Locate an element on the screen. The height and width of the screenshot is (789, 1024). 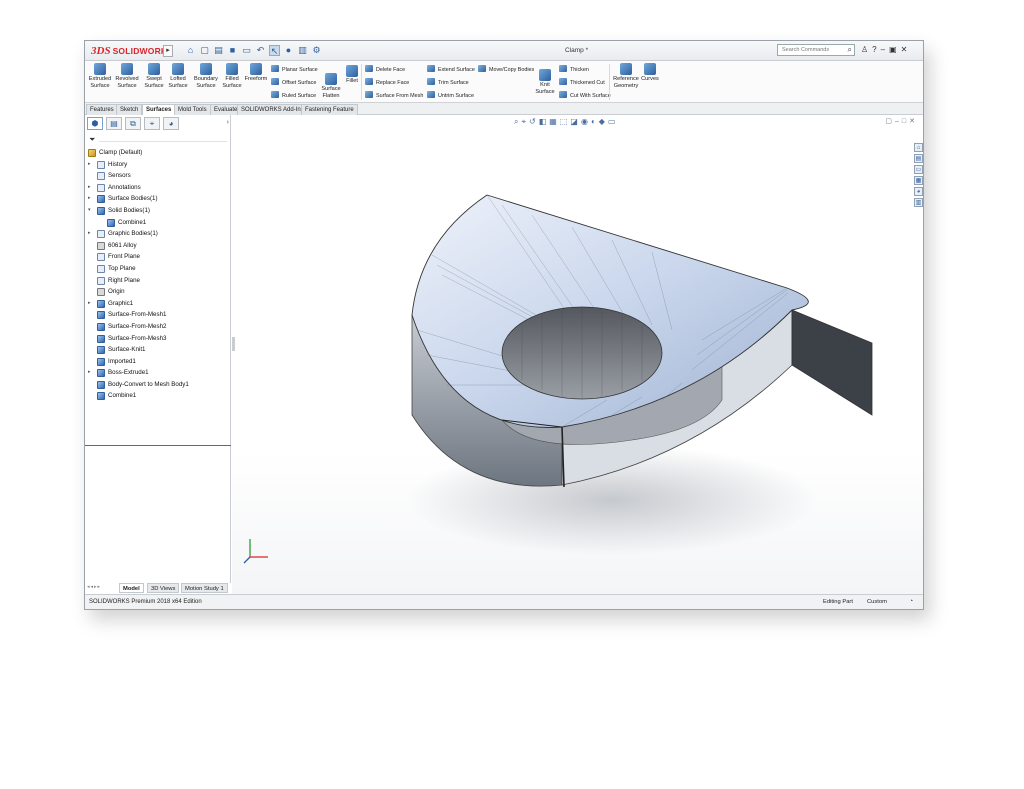
boundary-surface-button: Boundary Surface is located at coordinates (206, 76).